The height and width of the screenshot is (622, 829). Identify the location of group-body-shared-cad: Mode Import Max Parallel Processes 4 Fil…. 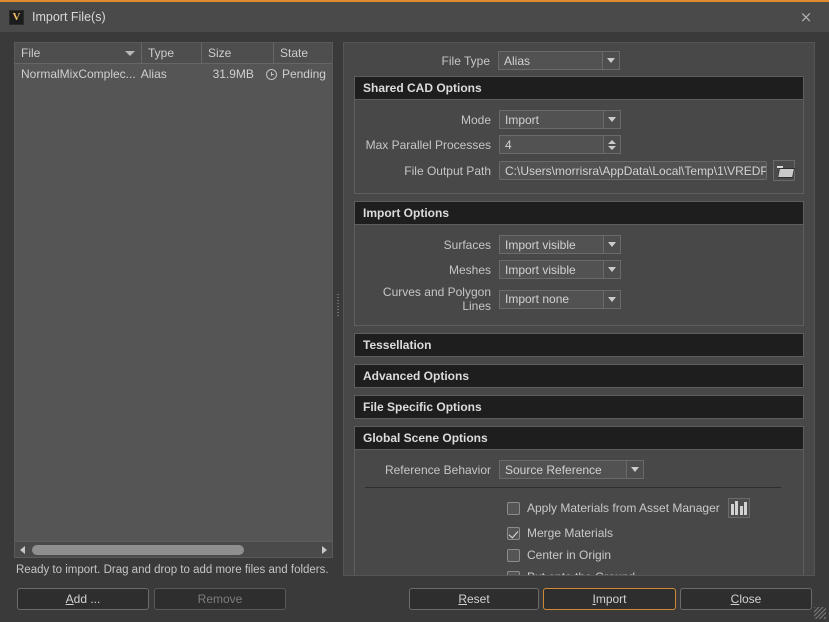
(579, 146).